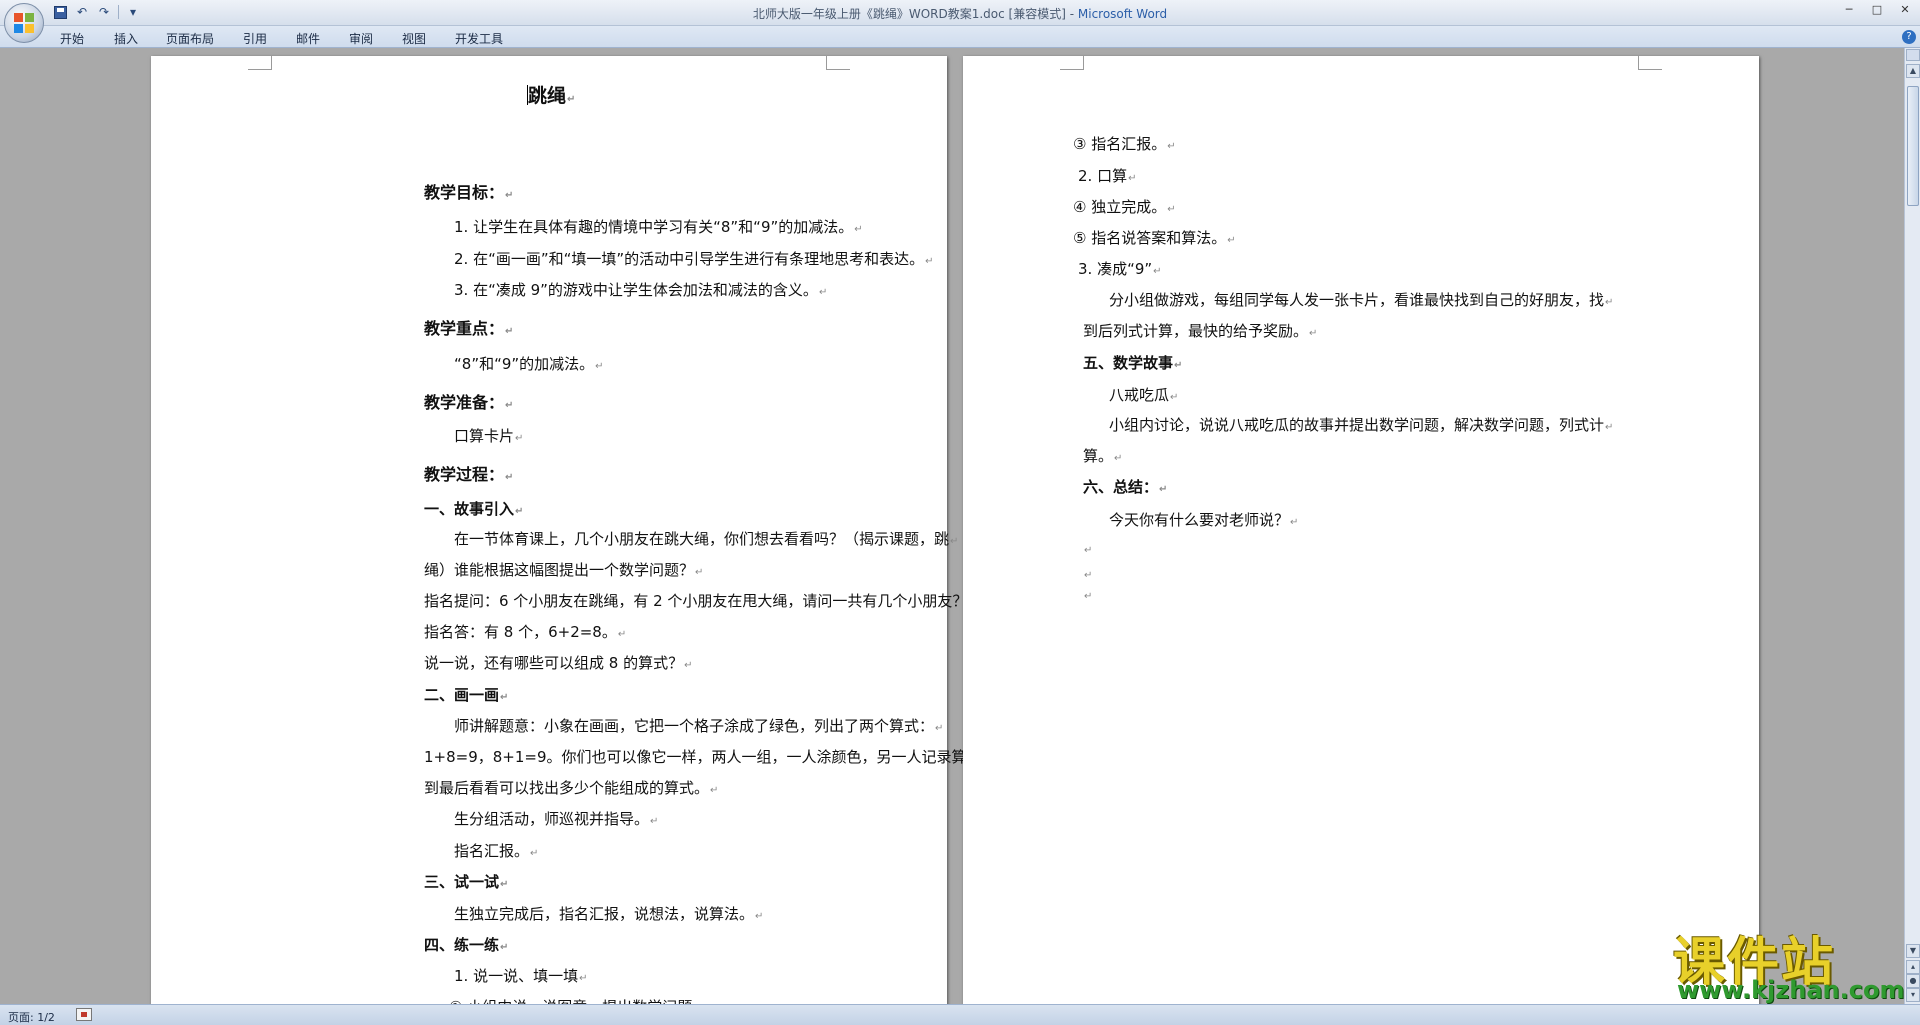 The image size is (1920, 1025). What do you see at coordinates (1913, 146) in the screenshot?
I see `scrollbar-thumb` at bounding box center [1913, 146].